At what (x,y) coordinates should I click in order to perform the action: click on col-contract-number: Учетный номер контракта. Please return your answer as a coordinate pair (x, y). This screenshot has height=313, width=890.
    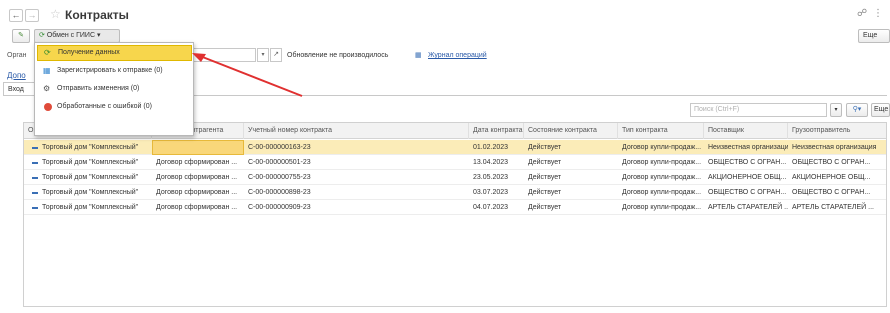
    Looking at the image, I should click on (356, 131).